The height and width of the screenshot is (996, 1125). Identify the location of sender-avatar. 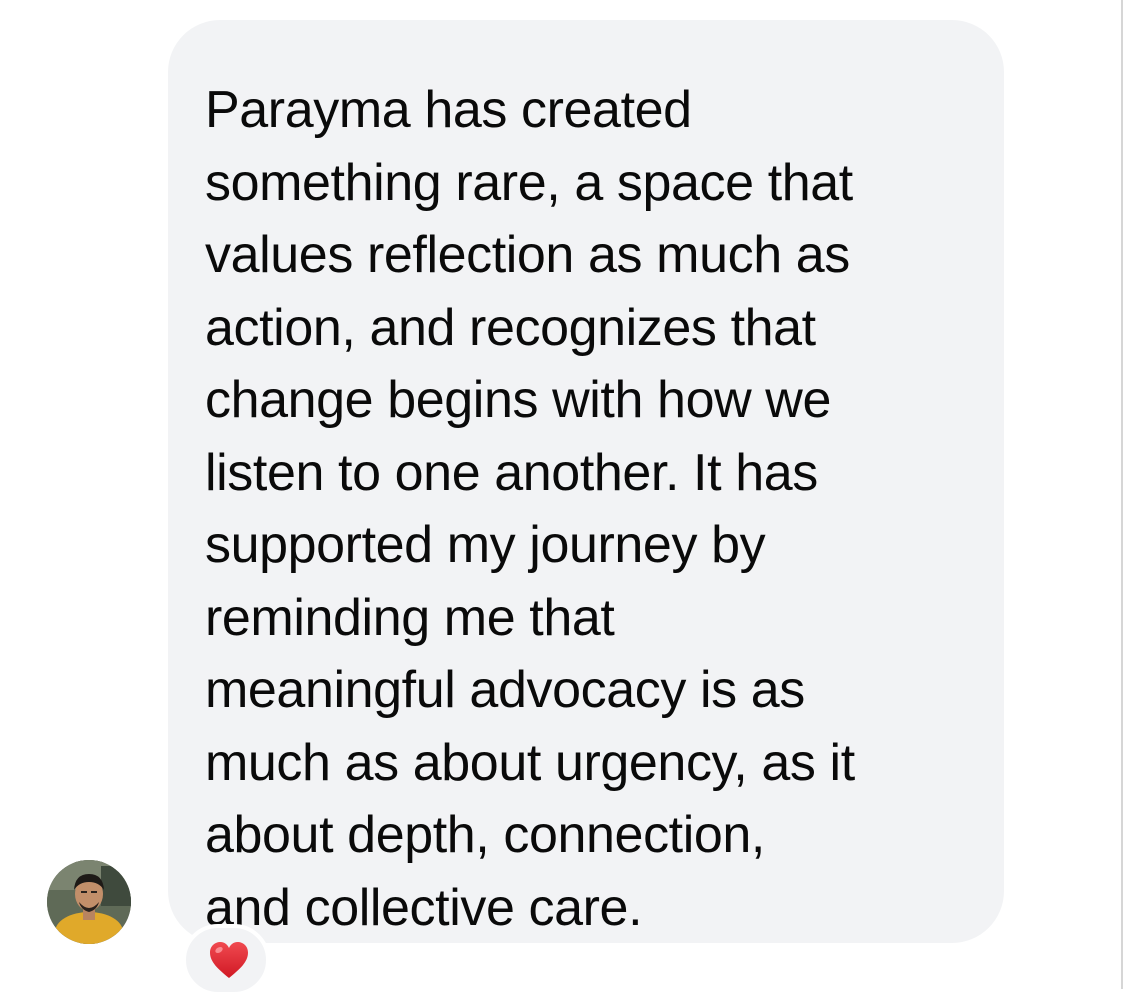
(89, 902).